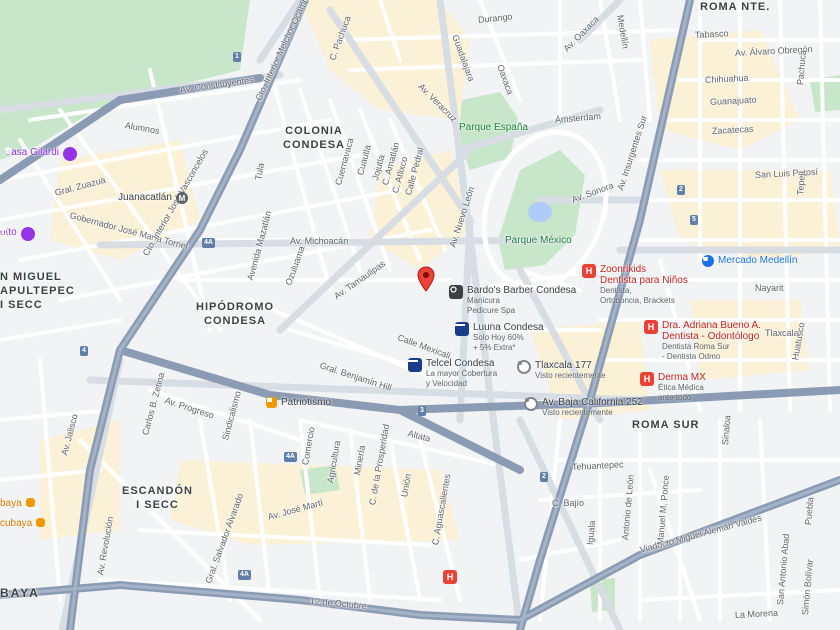 Image resolution: width=840 pixels, height=630 pixels. What do you see at coordinates (637, 300) in the screenshot?
I see `poi-subtext: Ortodoncia, Brackets` at bounding box center [637, 300].